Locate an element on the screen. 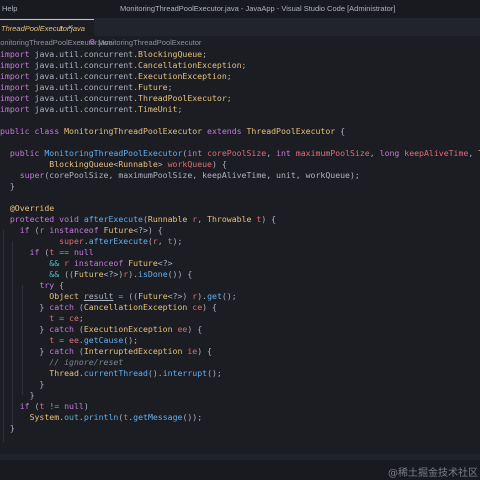  menu-help: Help is located at coordinates (9, 8).